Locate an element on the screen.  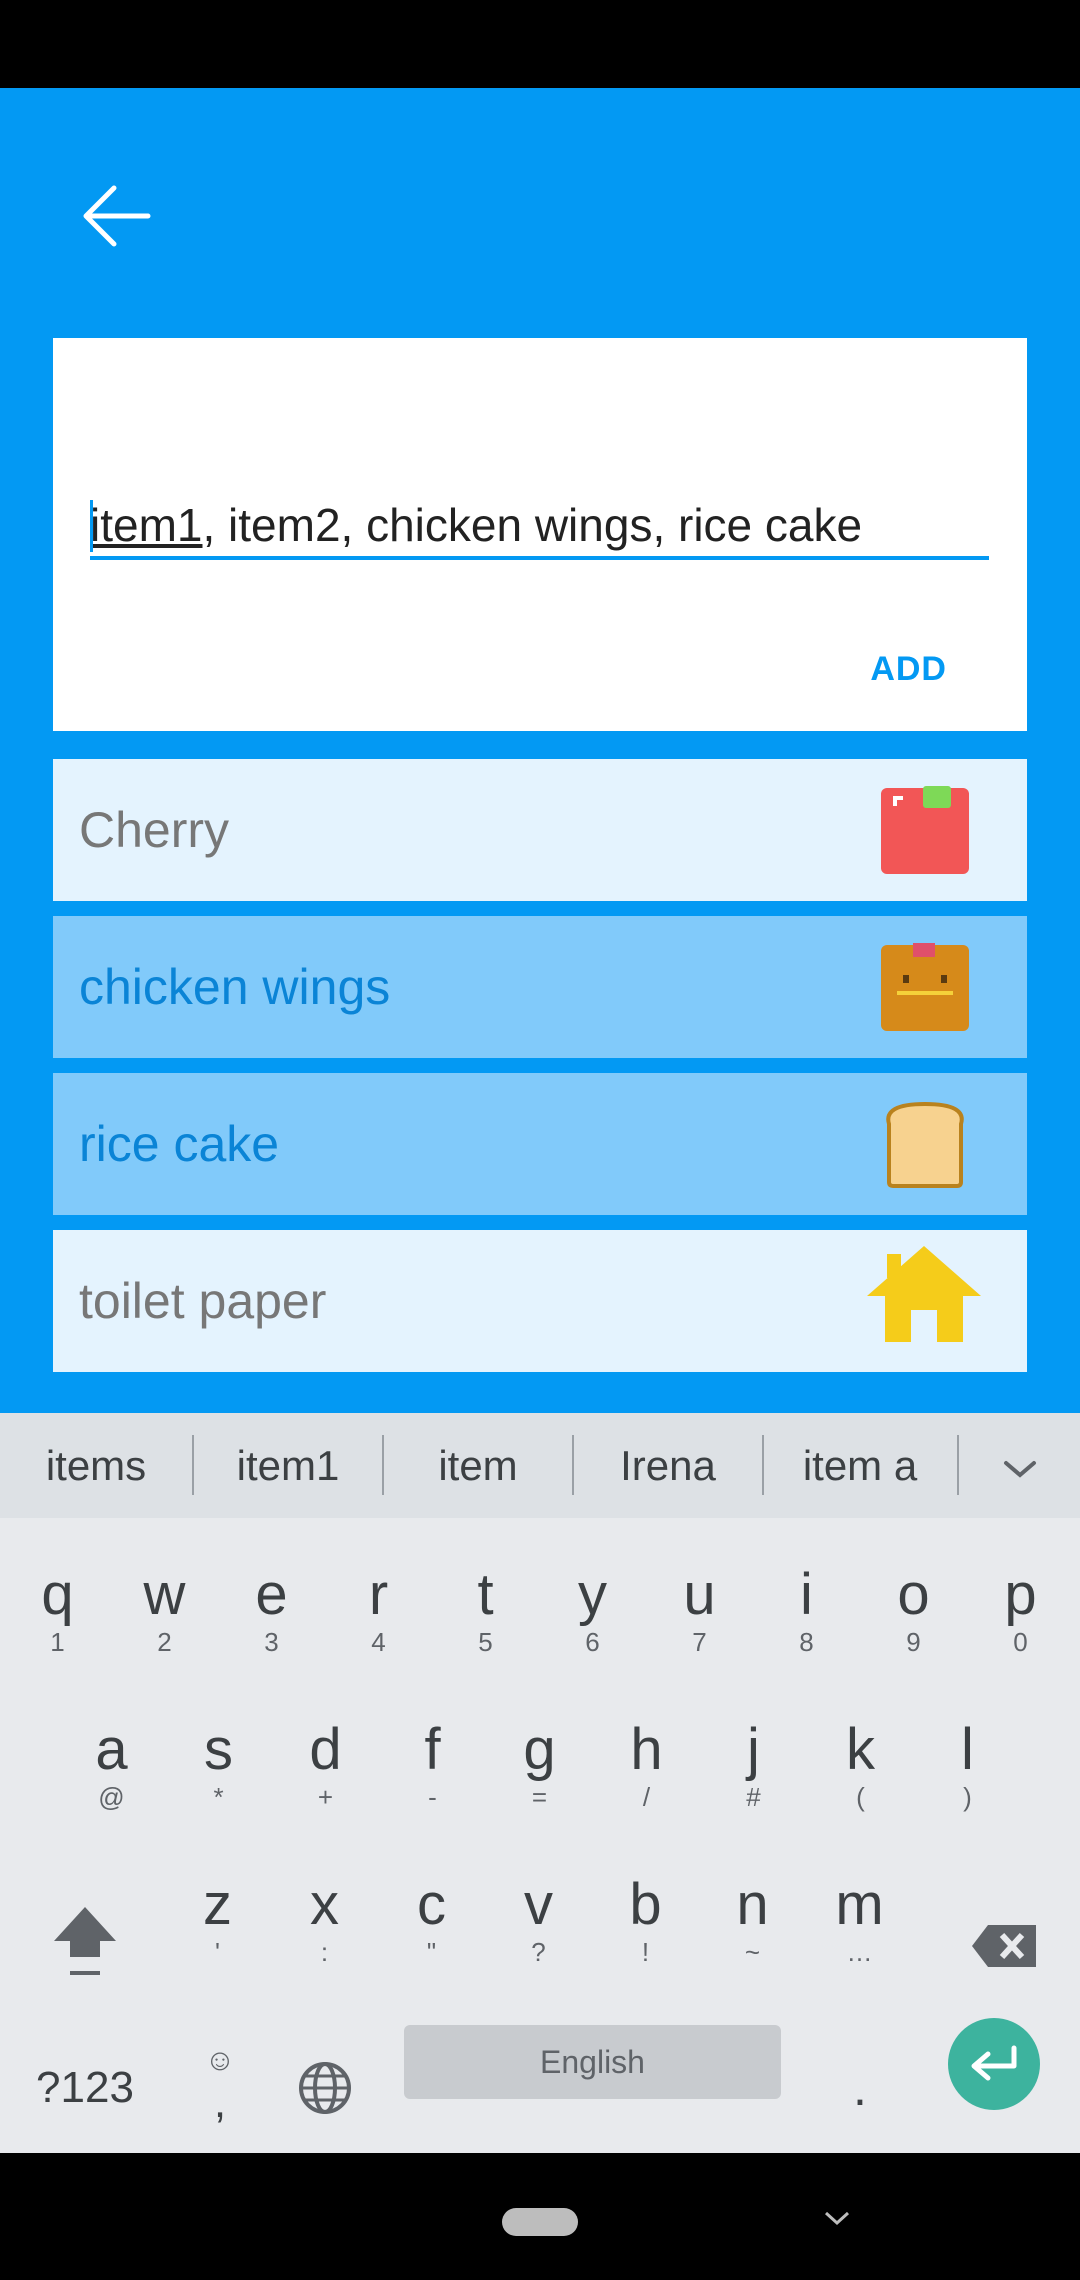
key-p: p0 is located at coordinates (1020, 1623).